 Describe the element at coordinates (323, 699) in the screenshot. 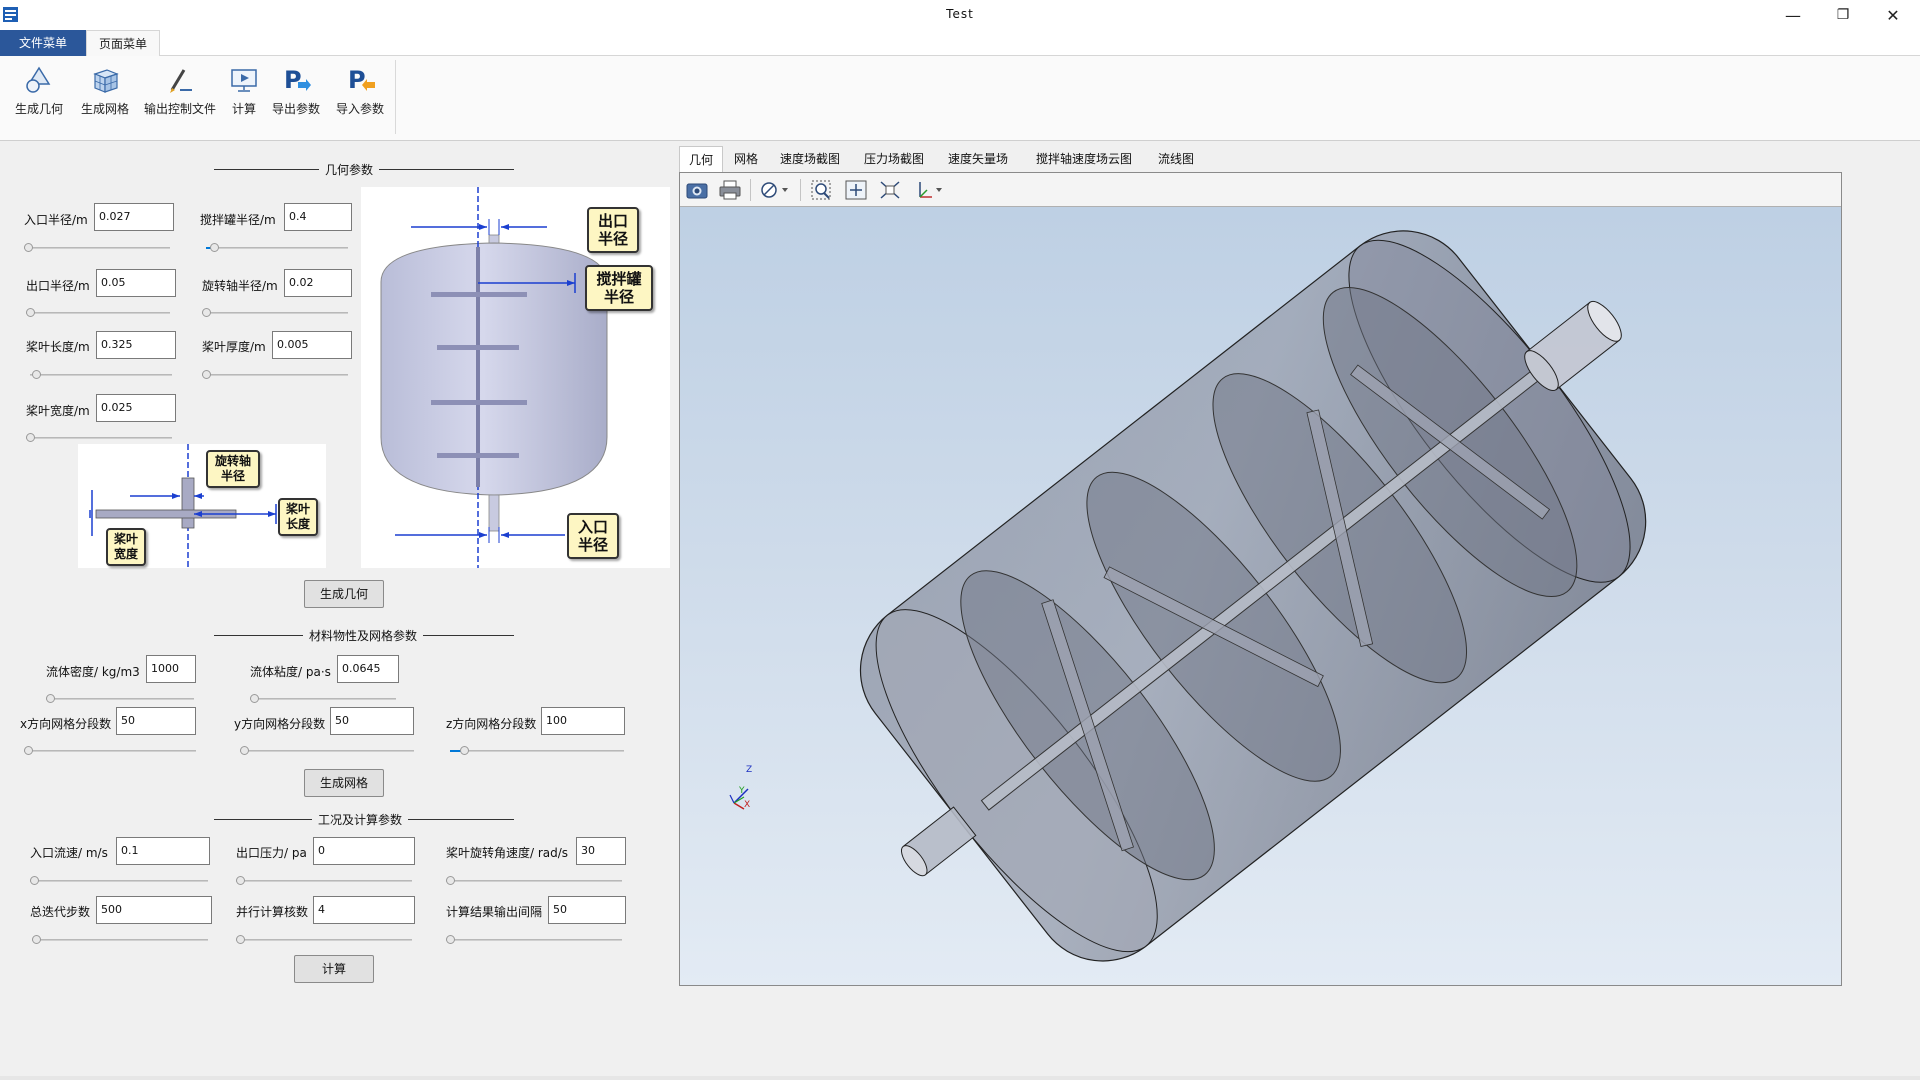

I see `viscosity-slider` at that location.